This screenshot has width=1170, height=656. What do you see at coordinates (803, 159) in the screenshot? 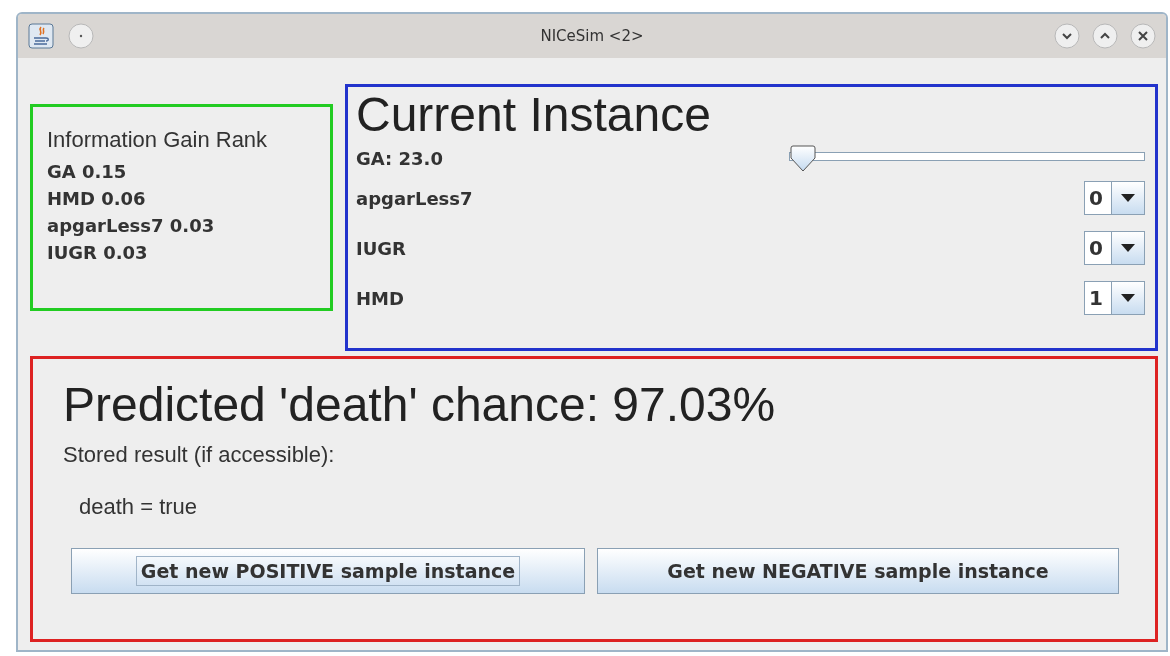
I see `slider-thumb` at bounding box center [803, 159].